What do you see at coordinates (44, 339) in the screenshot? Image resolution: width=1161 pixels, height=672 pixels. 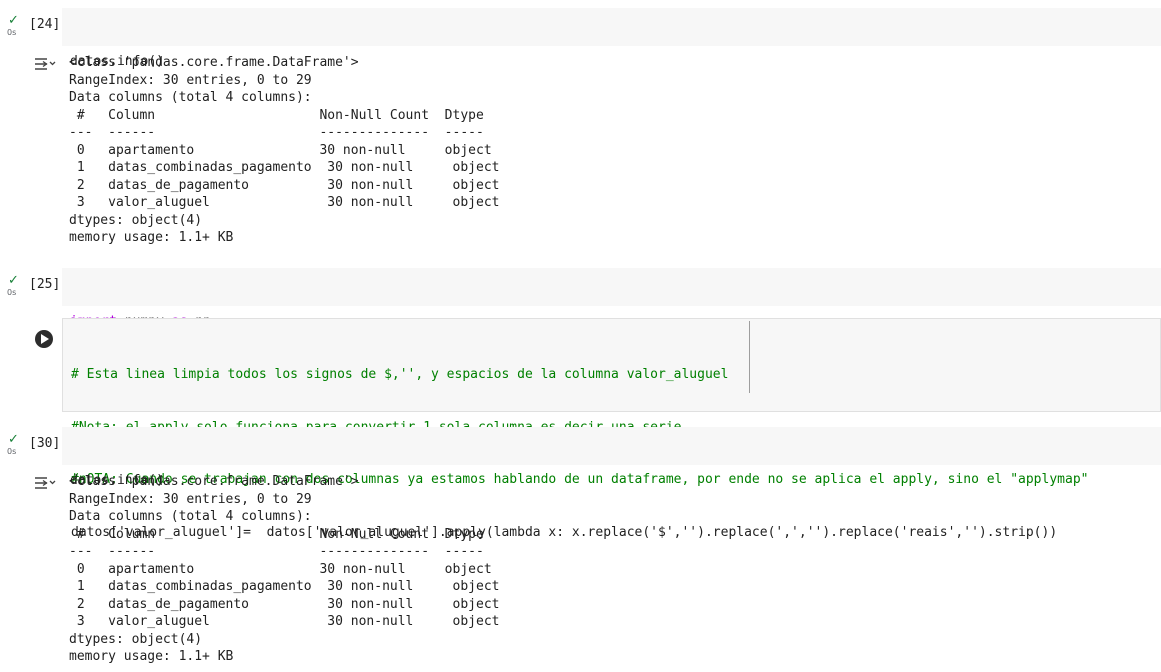 I see `run-cell-button` at bounding box center [44, 339].